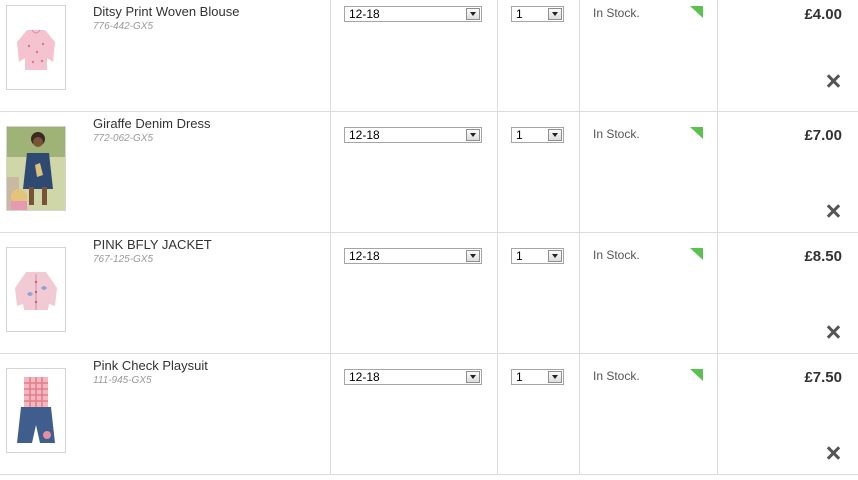 The width and height of the screenshot is (858, 480). What do you see at coordinates (823, 377) in the screenshot?
I see `item-price: £7.50` at bounding box center [823, 377].